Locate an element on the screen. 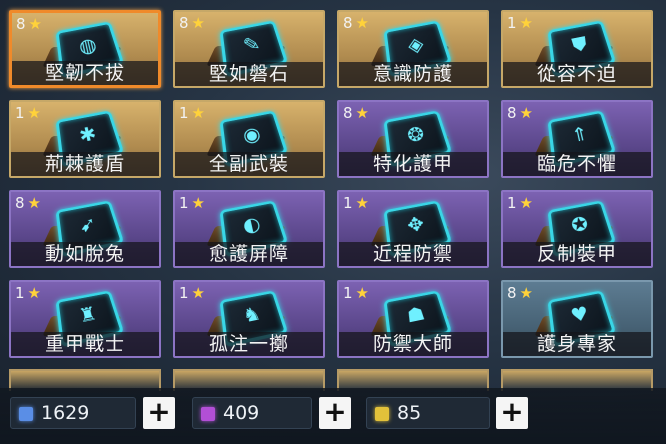 This screenshot has height=444, width=666. mod-card: ✪ 1 ★ 反制裝甲 is located at coordinates (577, 229).